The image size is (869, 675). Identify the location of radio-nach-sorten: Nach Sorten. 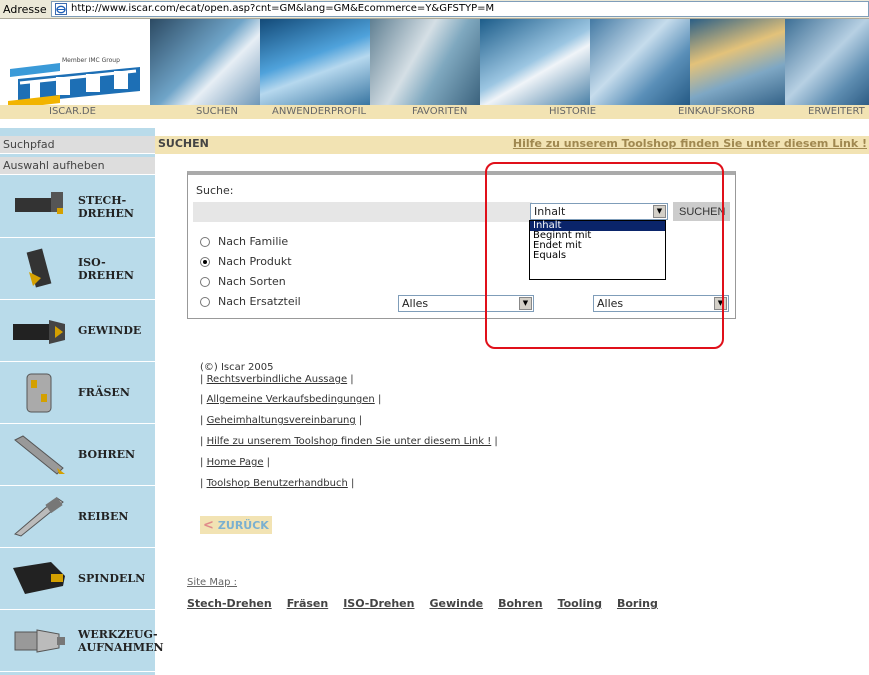
(243, 281).